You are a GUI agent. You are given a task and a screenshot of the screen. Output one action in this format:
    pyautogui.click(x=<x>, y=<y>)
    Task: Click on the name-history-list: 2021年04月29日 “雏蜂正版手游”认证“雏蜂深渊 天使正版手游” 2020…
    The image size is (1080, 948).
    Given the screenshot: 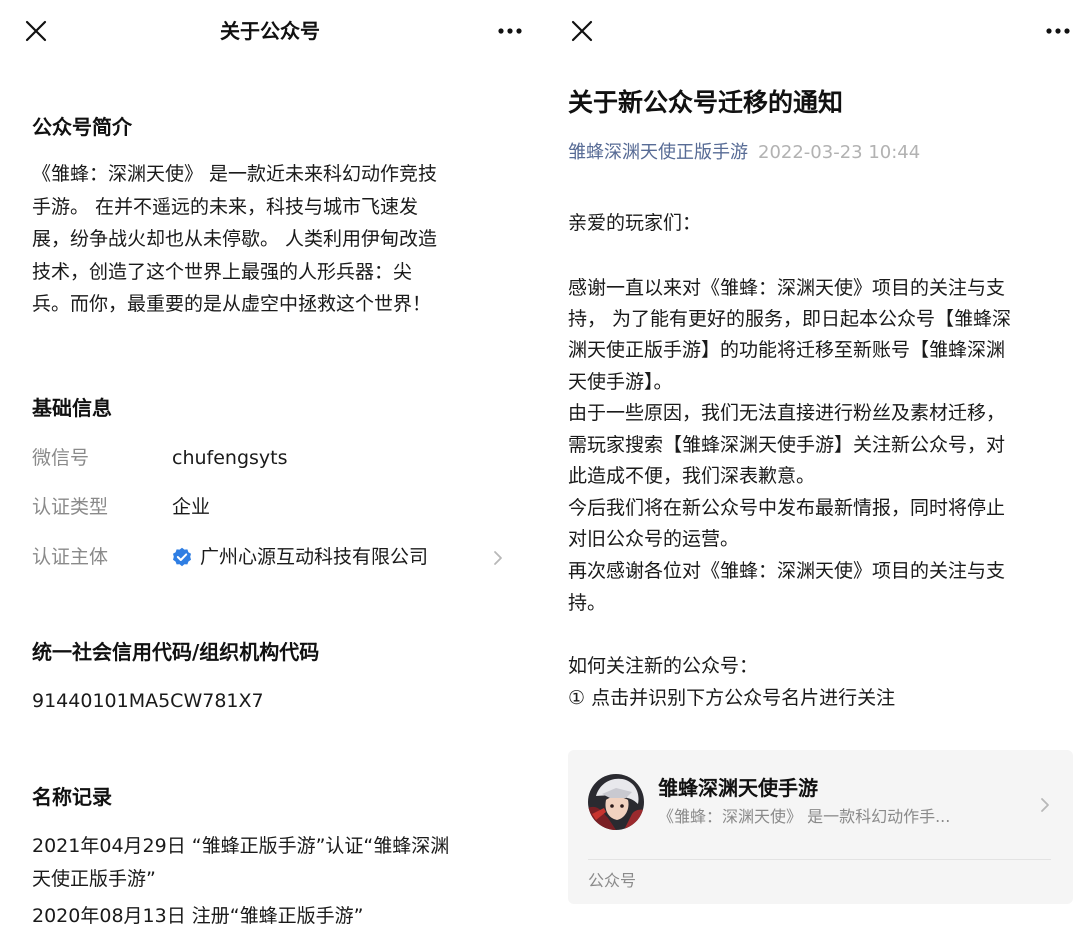 What is the action you would take?
    pyautogui.click(x=271, y=881)
    